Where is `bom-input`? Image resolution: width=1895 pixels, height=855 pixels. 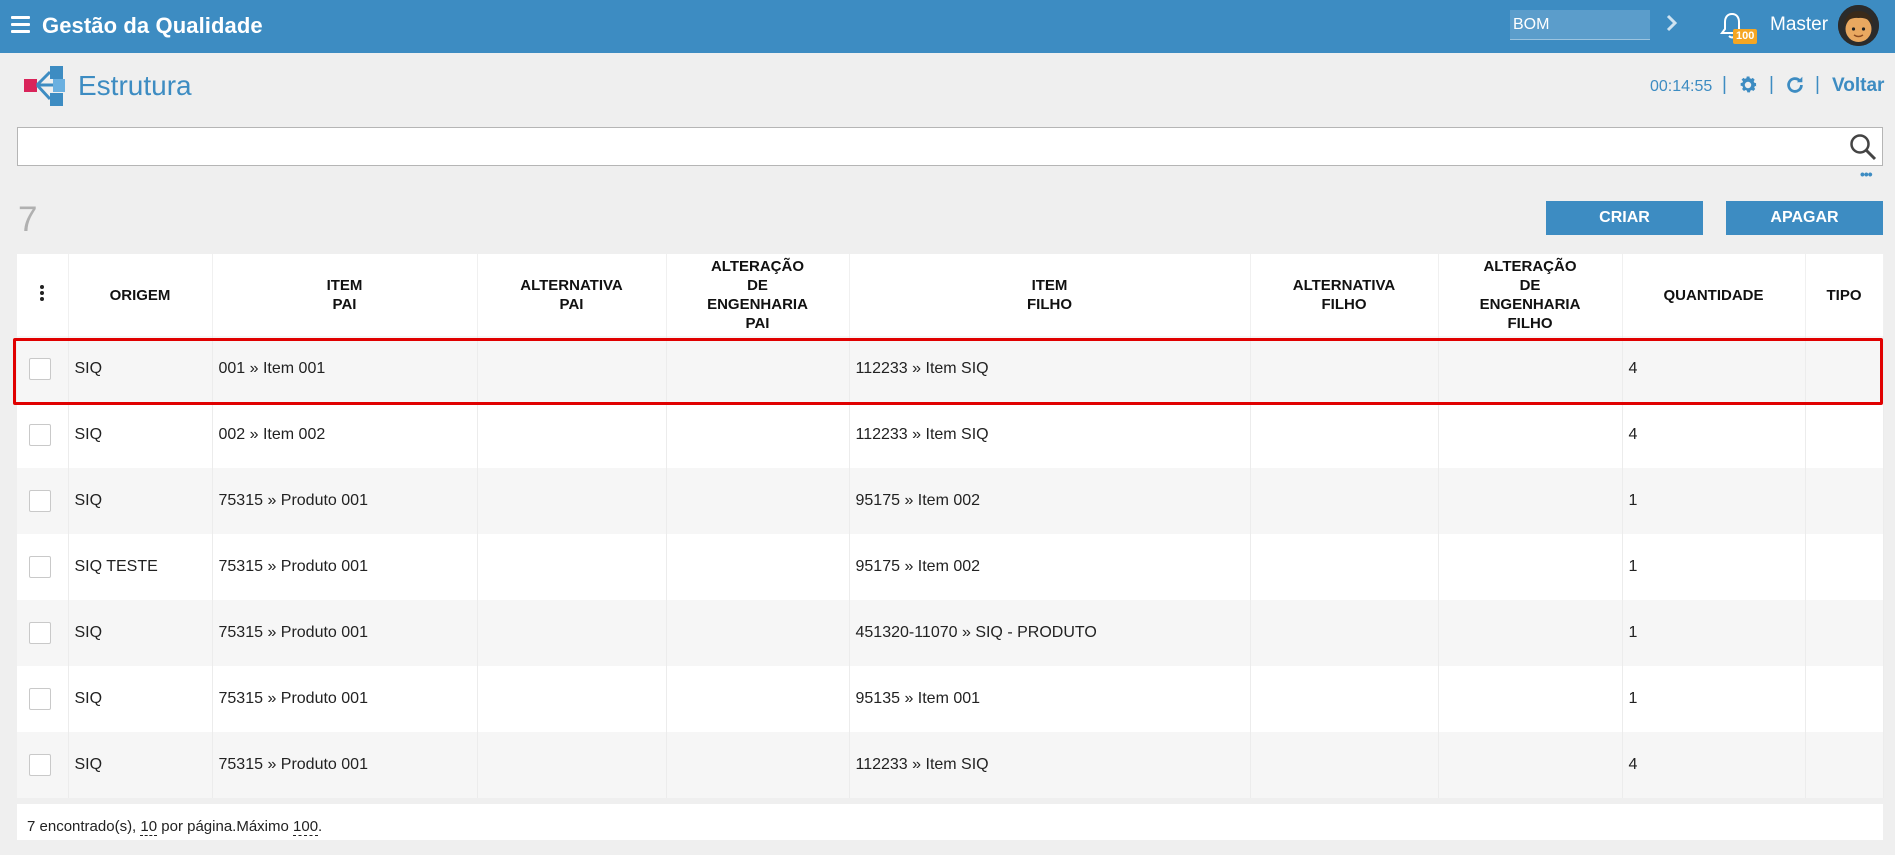
bom-input is located at coordinates (1580, 25).